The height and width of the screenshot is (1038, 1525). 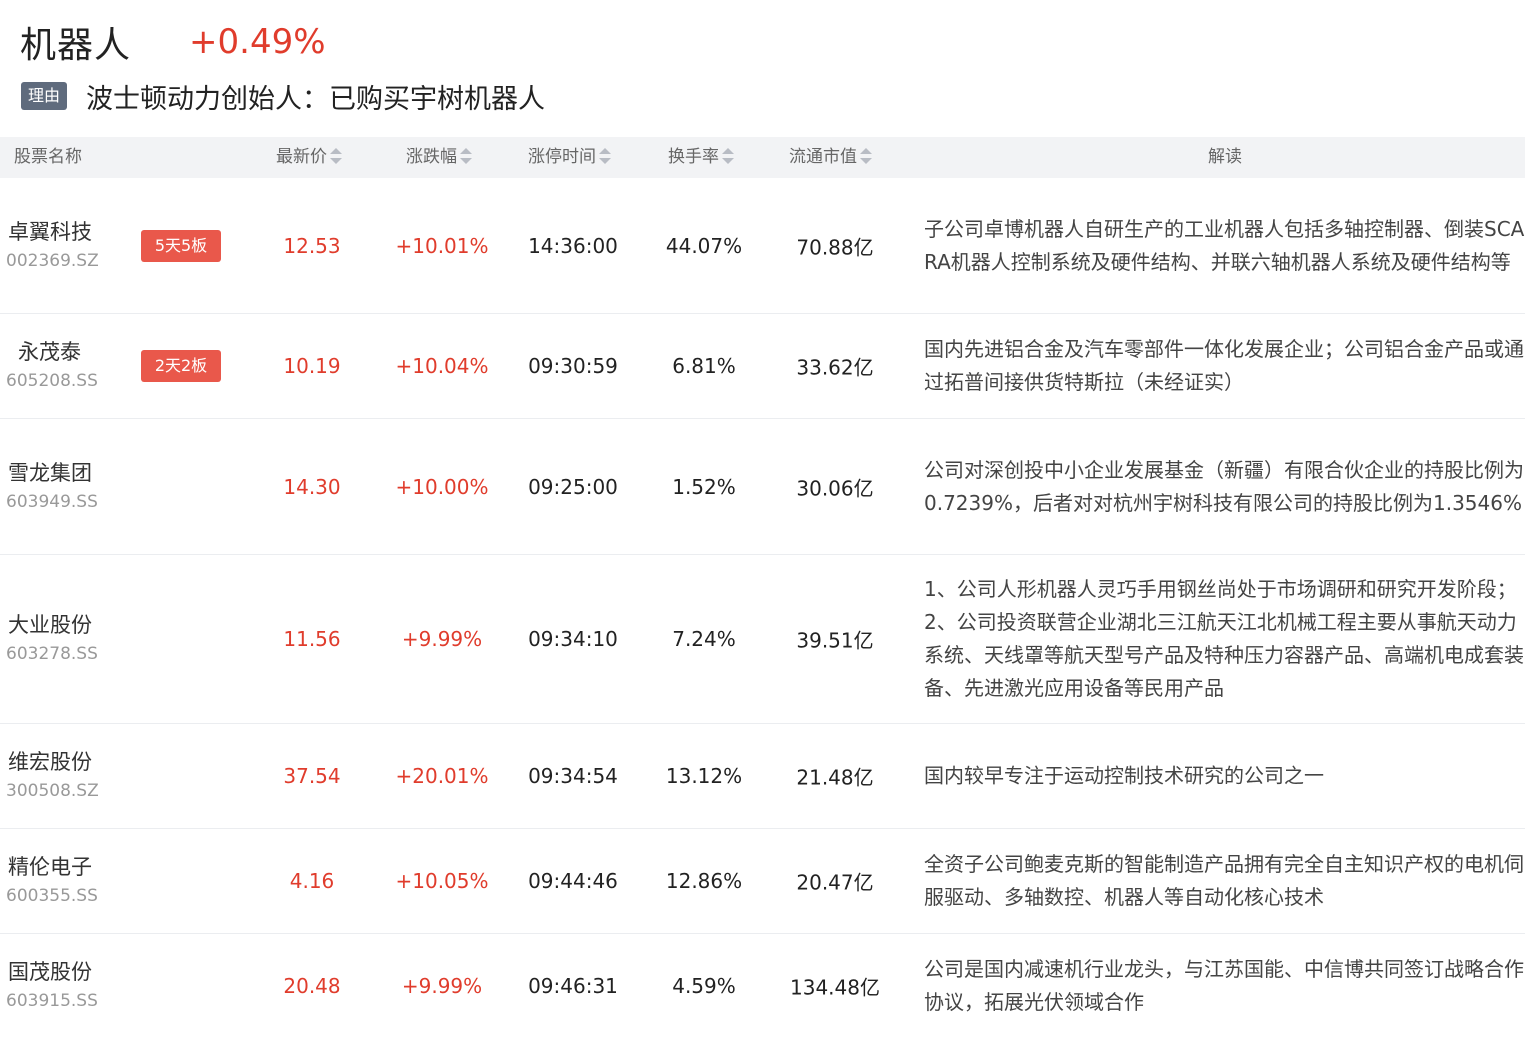 I want to click on stock-code: 600355.SS, so click(x=52, y=896).